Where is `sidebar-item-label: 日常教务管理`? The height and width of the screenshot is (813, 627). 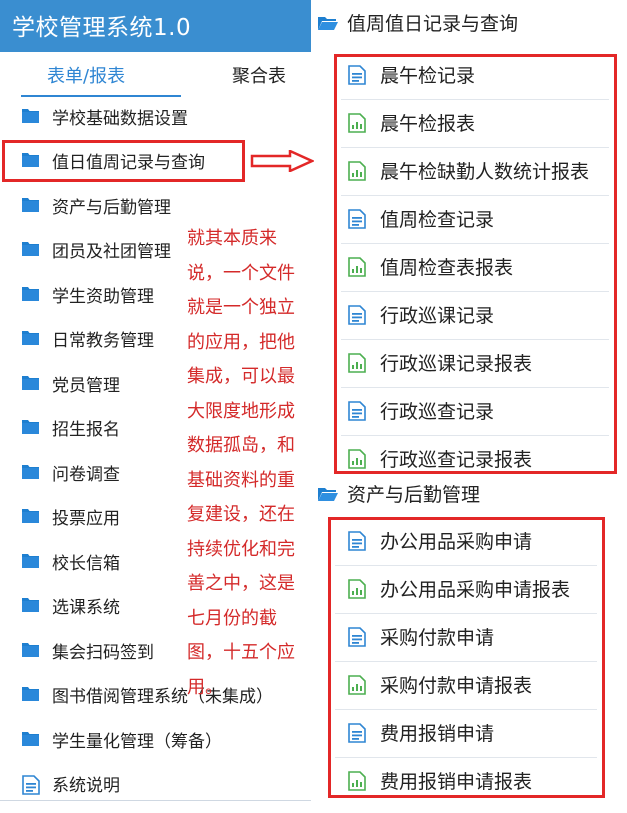 sidebar-item-label: 日常教务管理 is located at coordinates (103, 341).